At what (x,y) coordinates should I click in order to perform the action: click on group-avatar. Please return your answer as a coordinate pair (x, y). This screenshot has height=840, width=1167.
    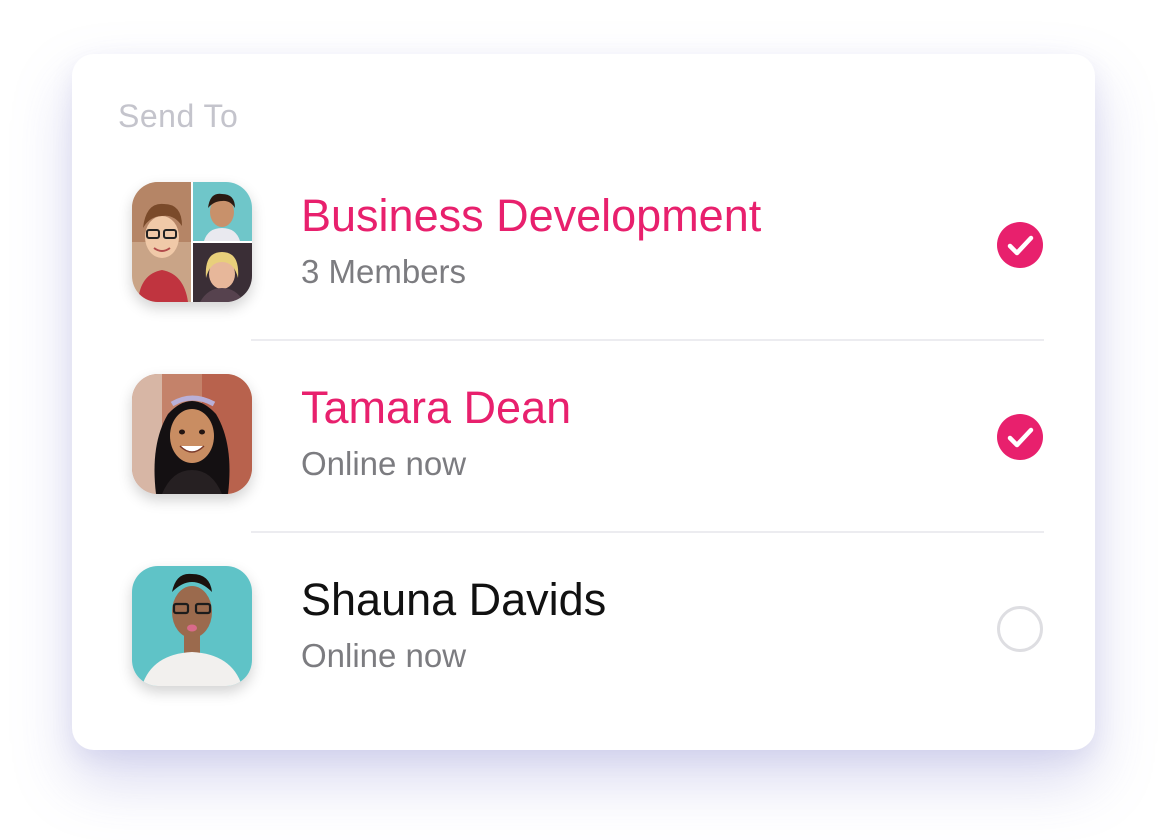
    Looking at the image, I should click on (192, 242).